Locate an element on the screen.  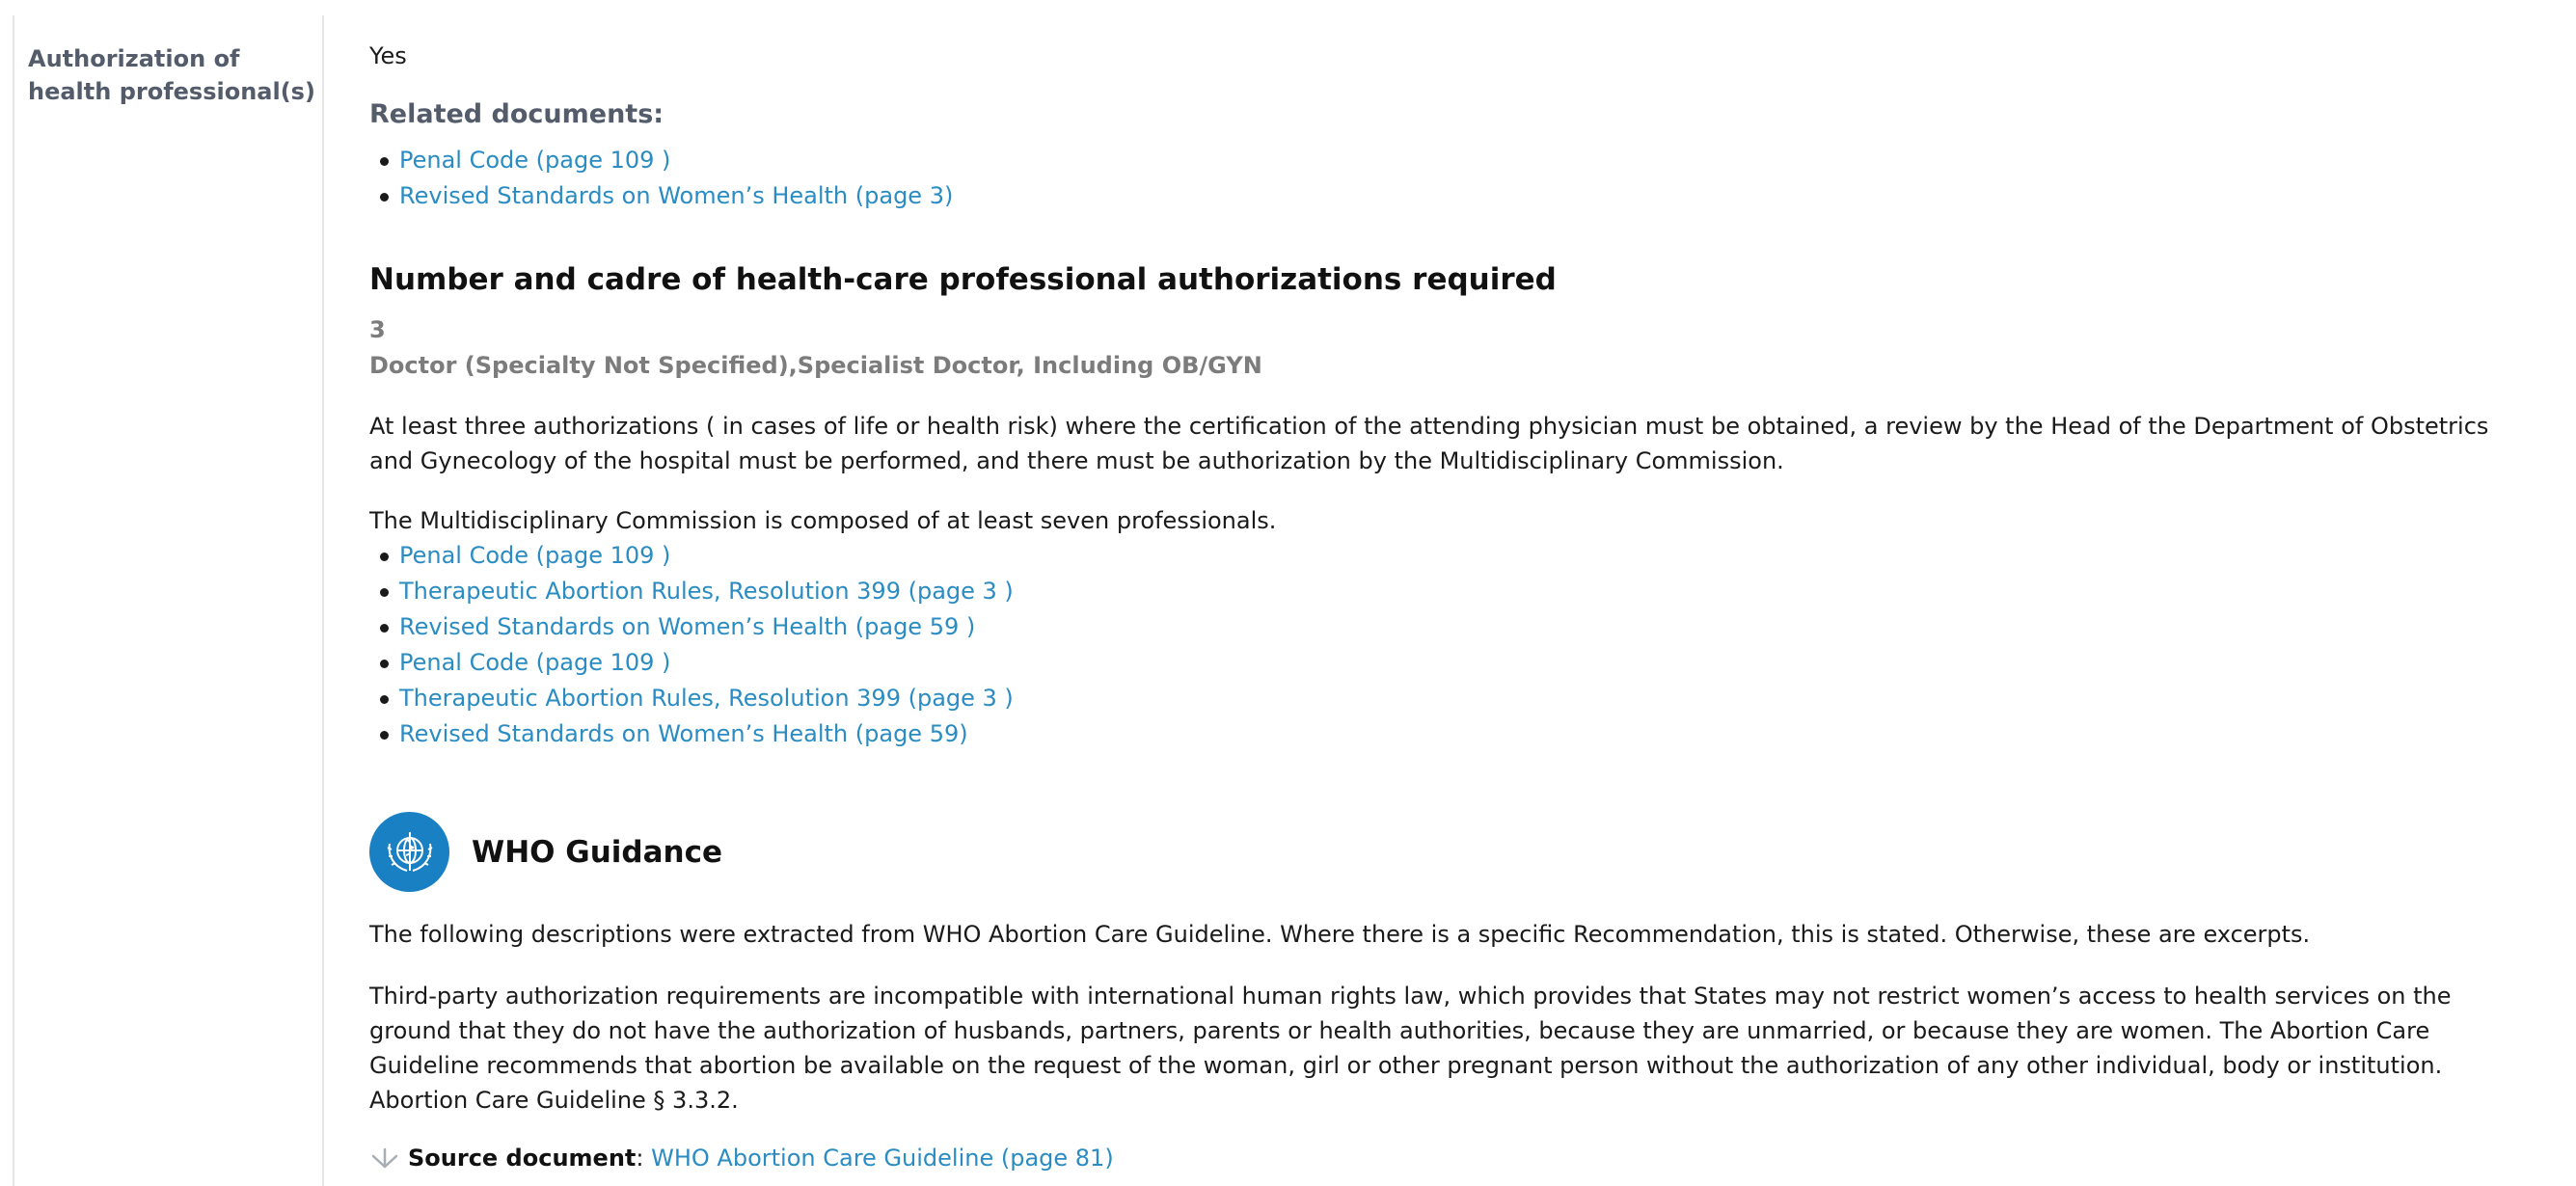
row-label: Authorization of health professional(s) is located at coordinates (171, 75).